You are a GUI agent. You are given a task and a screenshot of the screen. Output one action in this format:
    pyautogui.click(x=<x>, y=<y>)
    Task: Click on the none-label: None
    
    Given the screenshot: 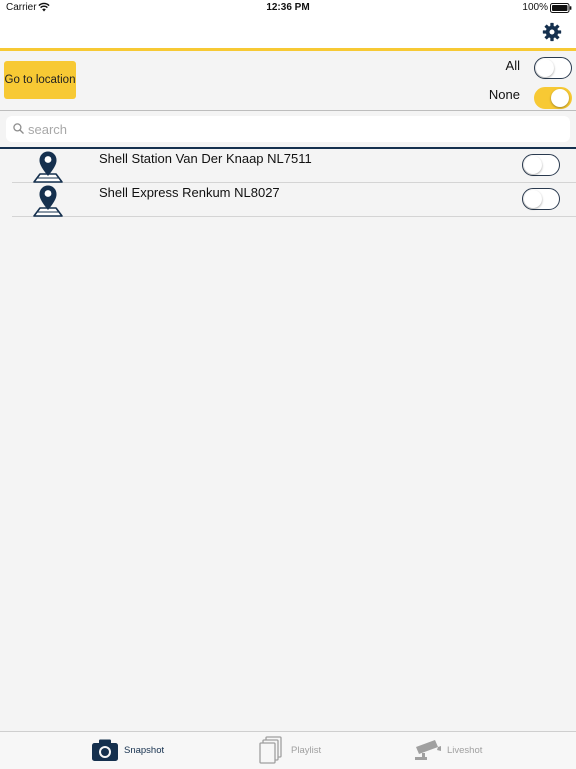 What is the action you would take?
    pyautogui.click(x=504, y=94)
    